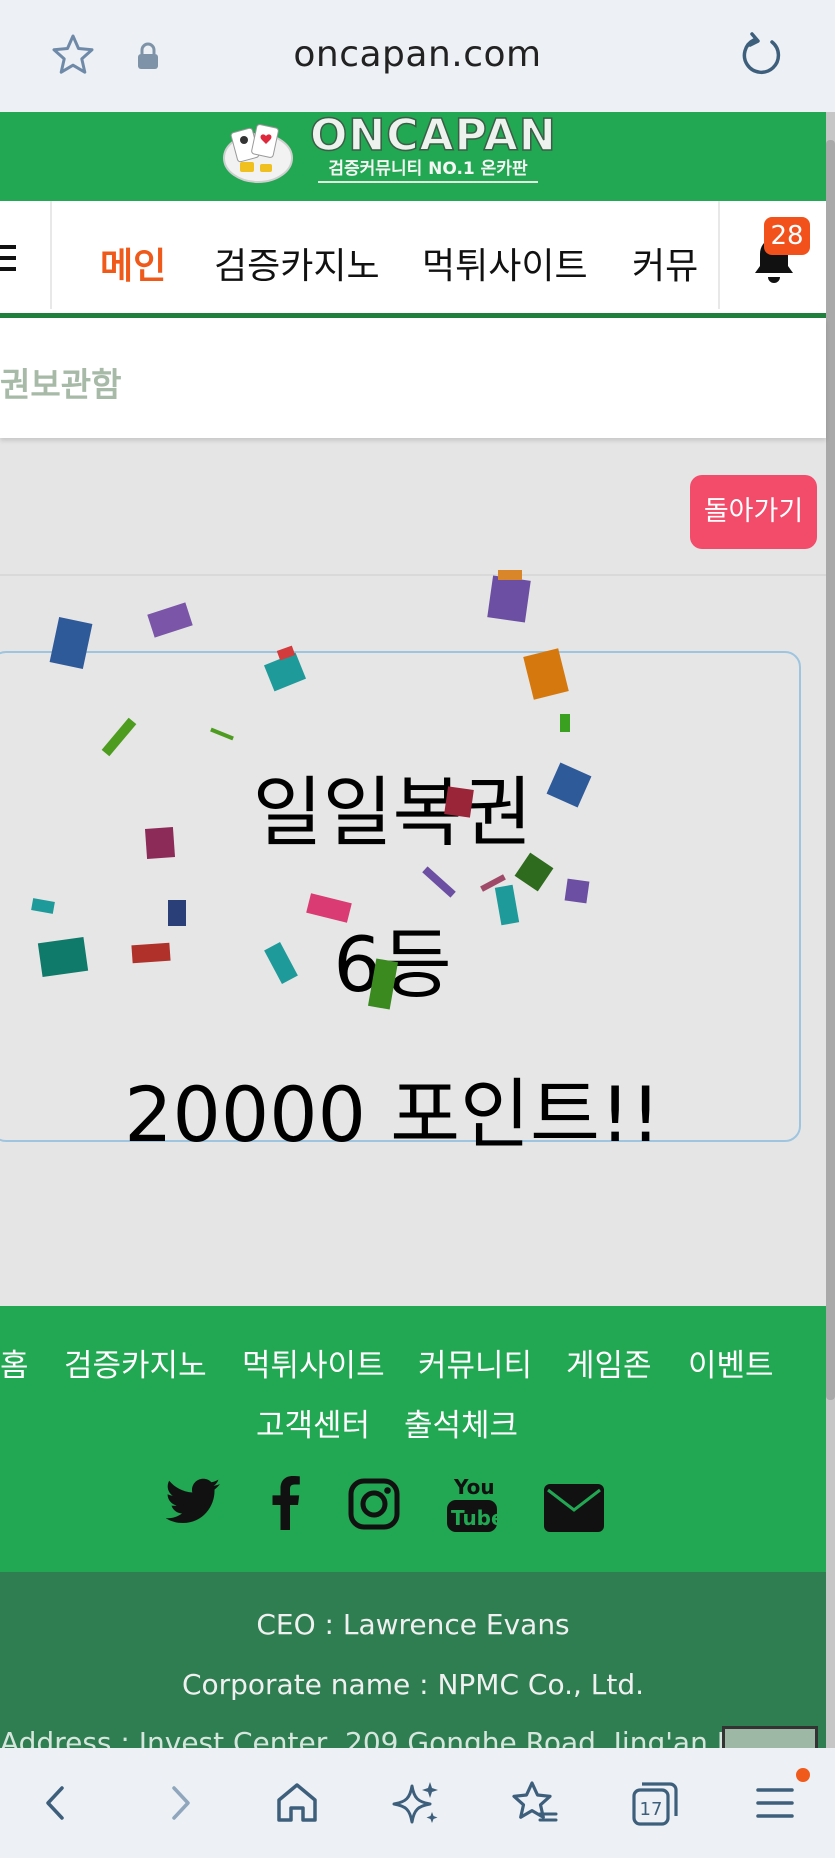  Describe the element at coordinates (297, 263) in the screenshot. I see `nav-item-verified-casino: 검증카지노` at that location.